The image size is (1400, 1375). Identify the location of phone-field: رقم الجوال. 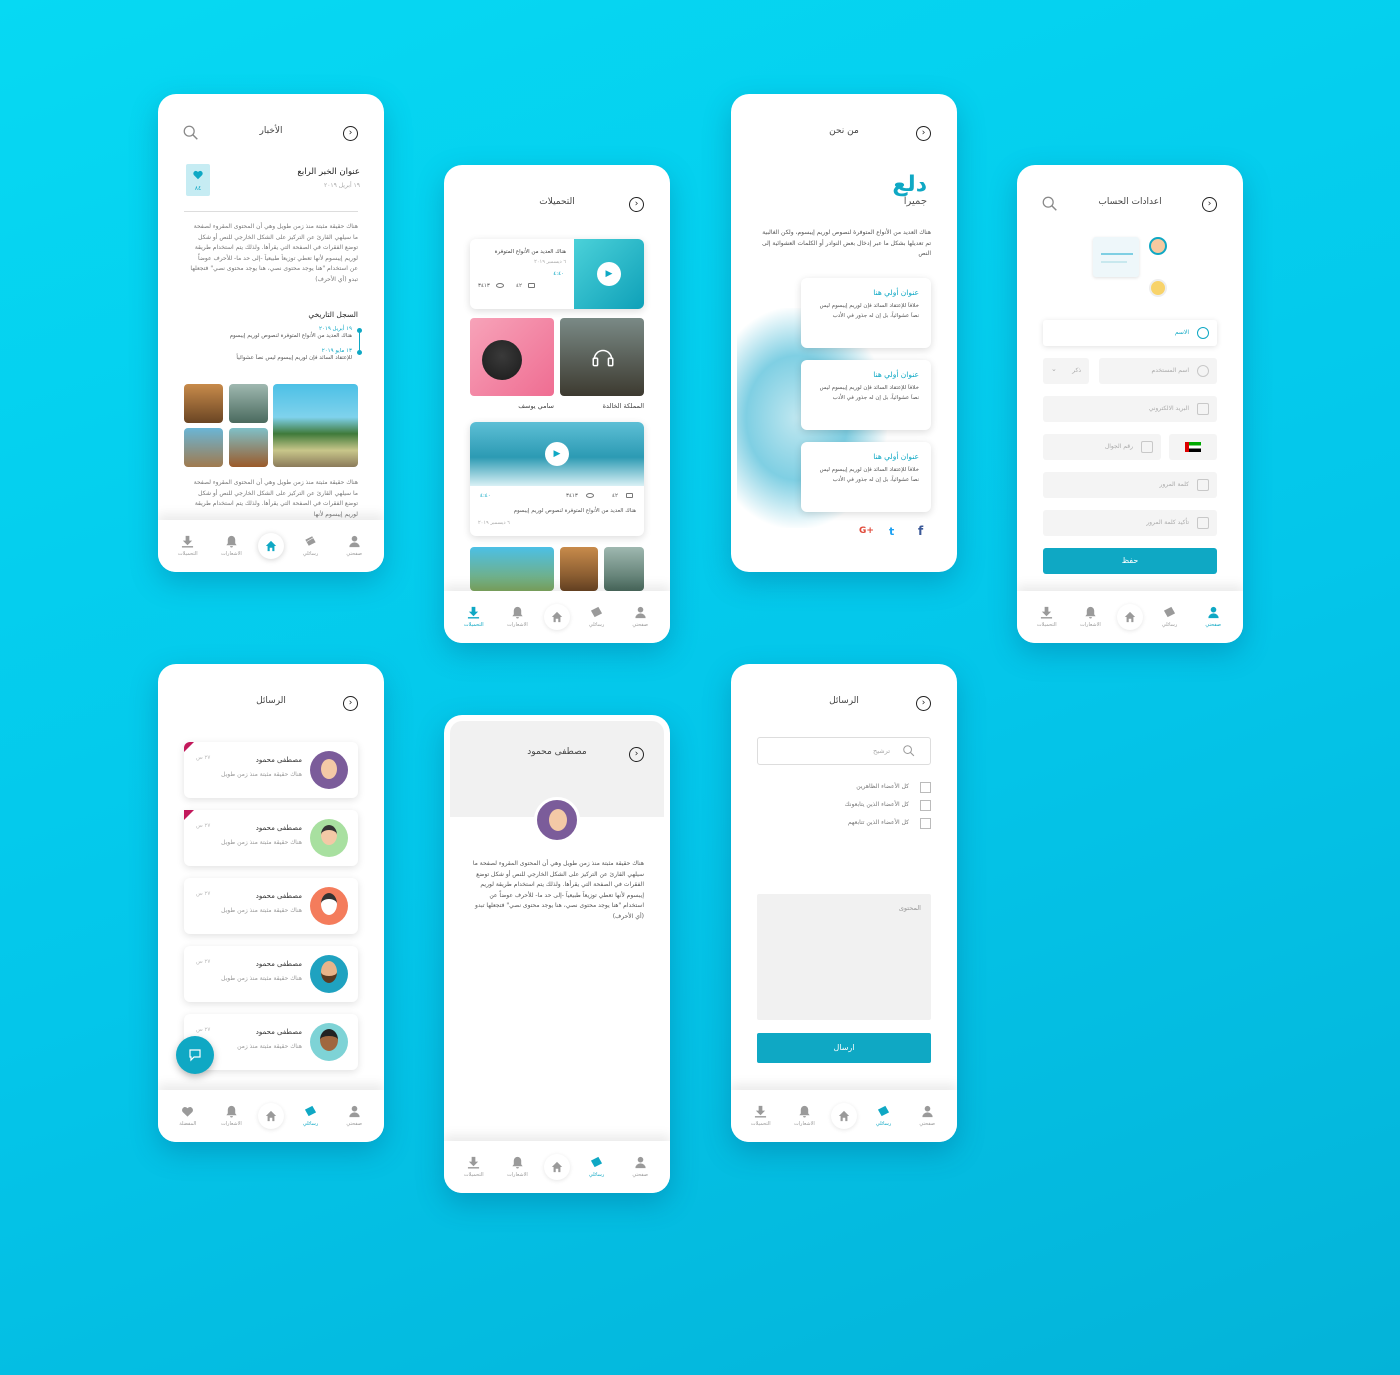
(1102, 447).